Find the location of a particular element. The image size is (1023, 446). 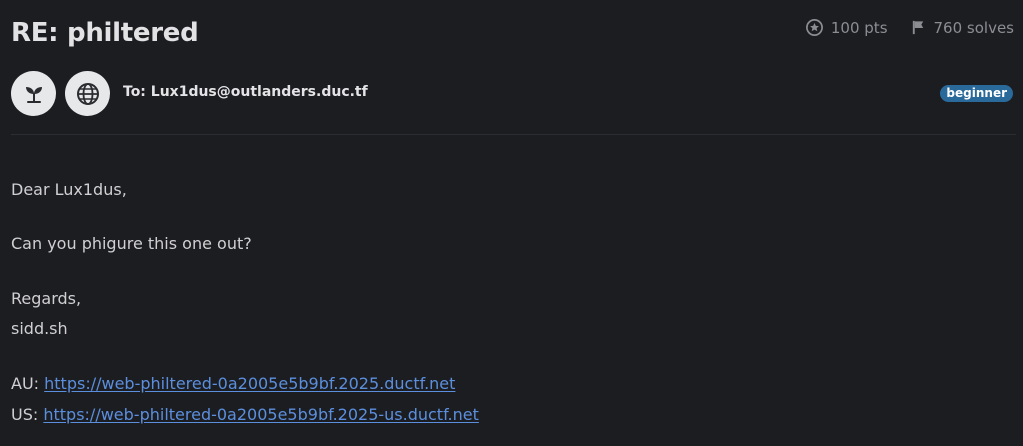

challenge-stats: 100 pts 760 solves is located at coordinates (909, 27).